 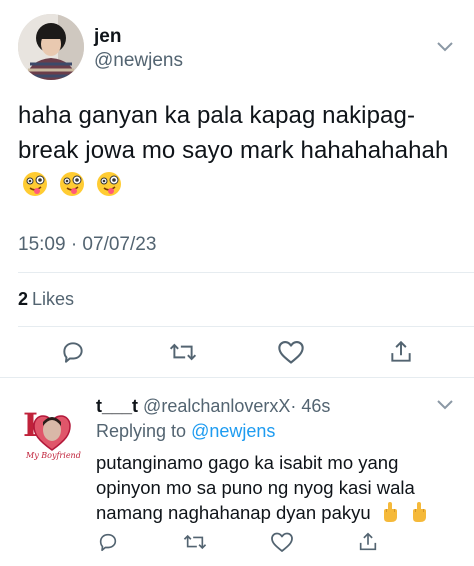 I want to click on svg-text: My Boyfriend, so click(x=53, y=455).